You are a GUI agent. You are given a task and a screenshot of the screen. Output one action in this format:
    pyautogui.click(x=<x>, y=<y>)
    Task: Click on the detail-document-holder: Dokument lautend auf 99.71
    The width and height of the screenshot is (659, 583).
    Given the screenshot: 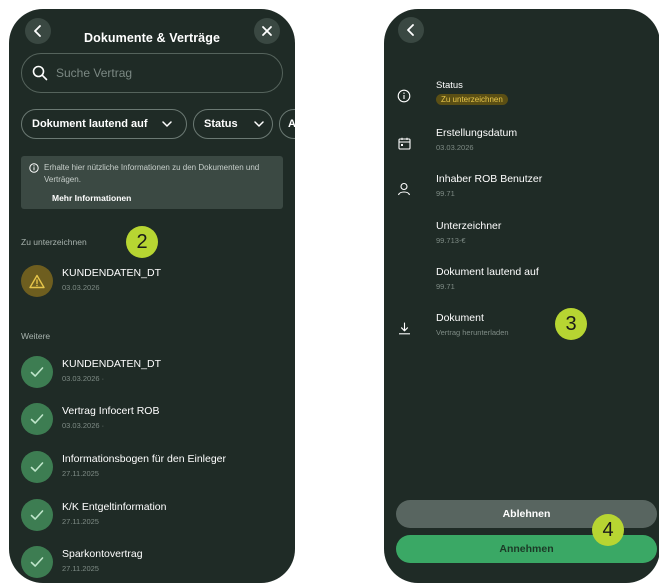 What is the action you would take?
    pyautogui.click(x=522, y=284)
    